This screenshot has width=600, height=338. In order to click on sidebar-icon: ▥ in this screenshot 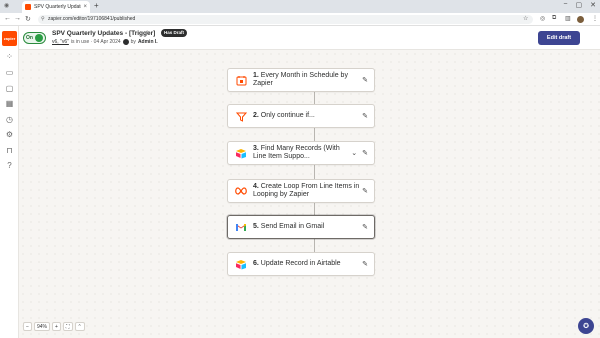, I will do `click(568, 18)`.